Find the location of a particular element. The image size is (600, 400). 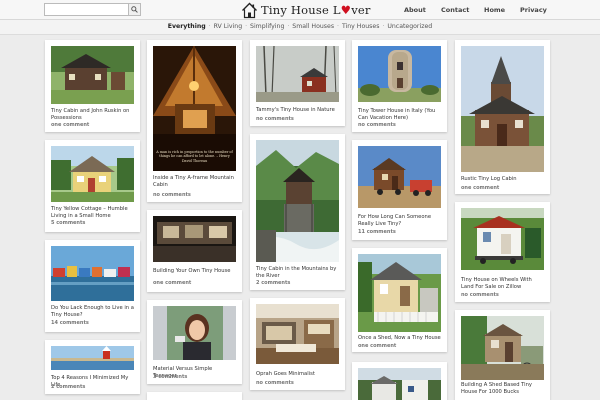

site-logo: Tiny House L♥ver is located at coordinates (306, 10).